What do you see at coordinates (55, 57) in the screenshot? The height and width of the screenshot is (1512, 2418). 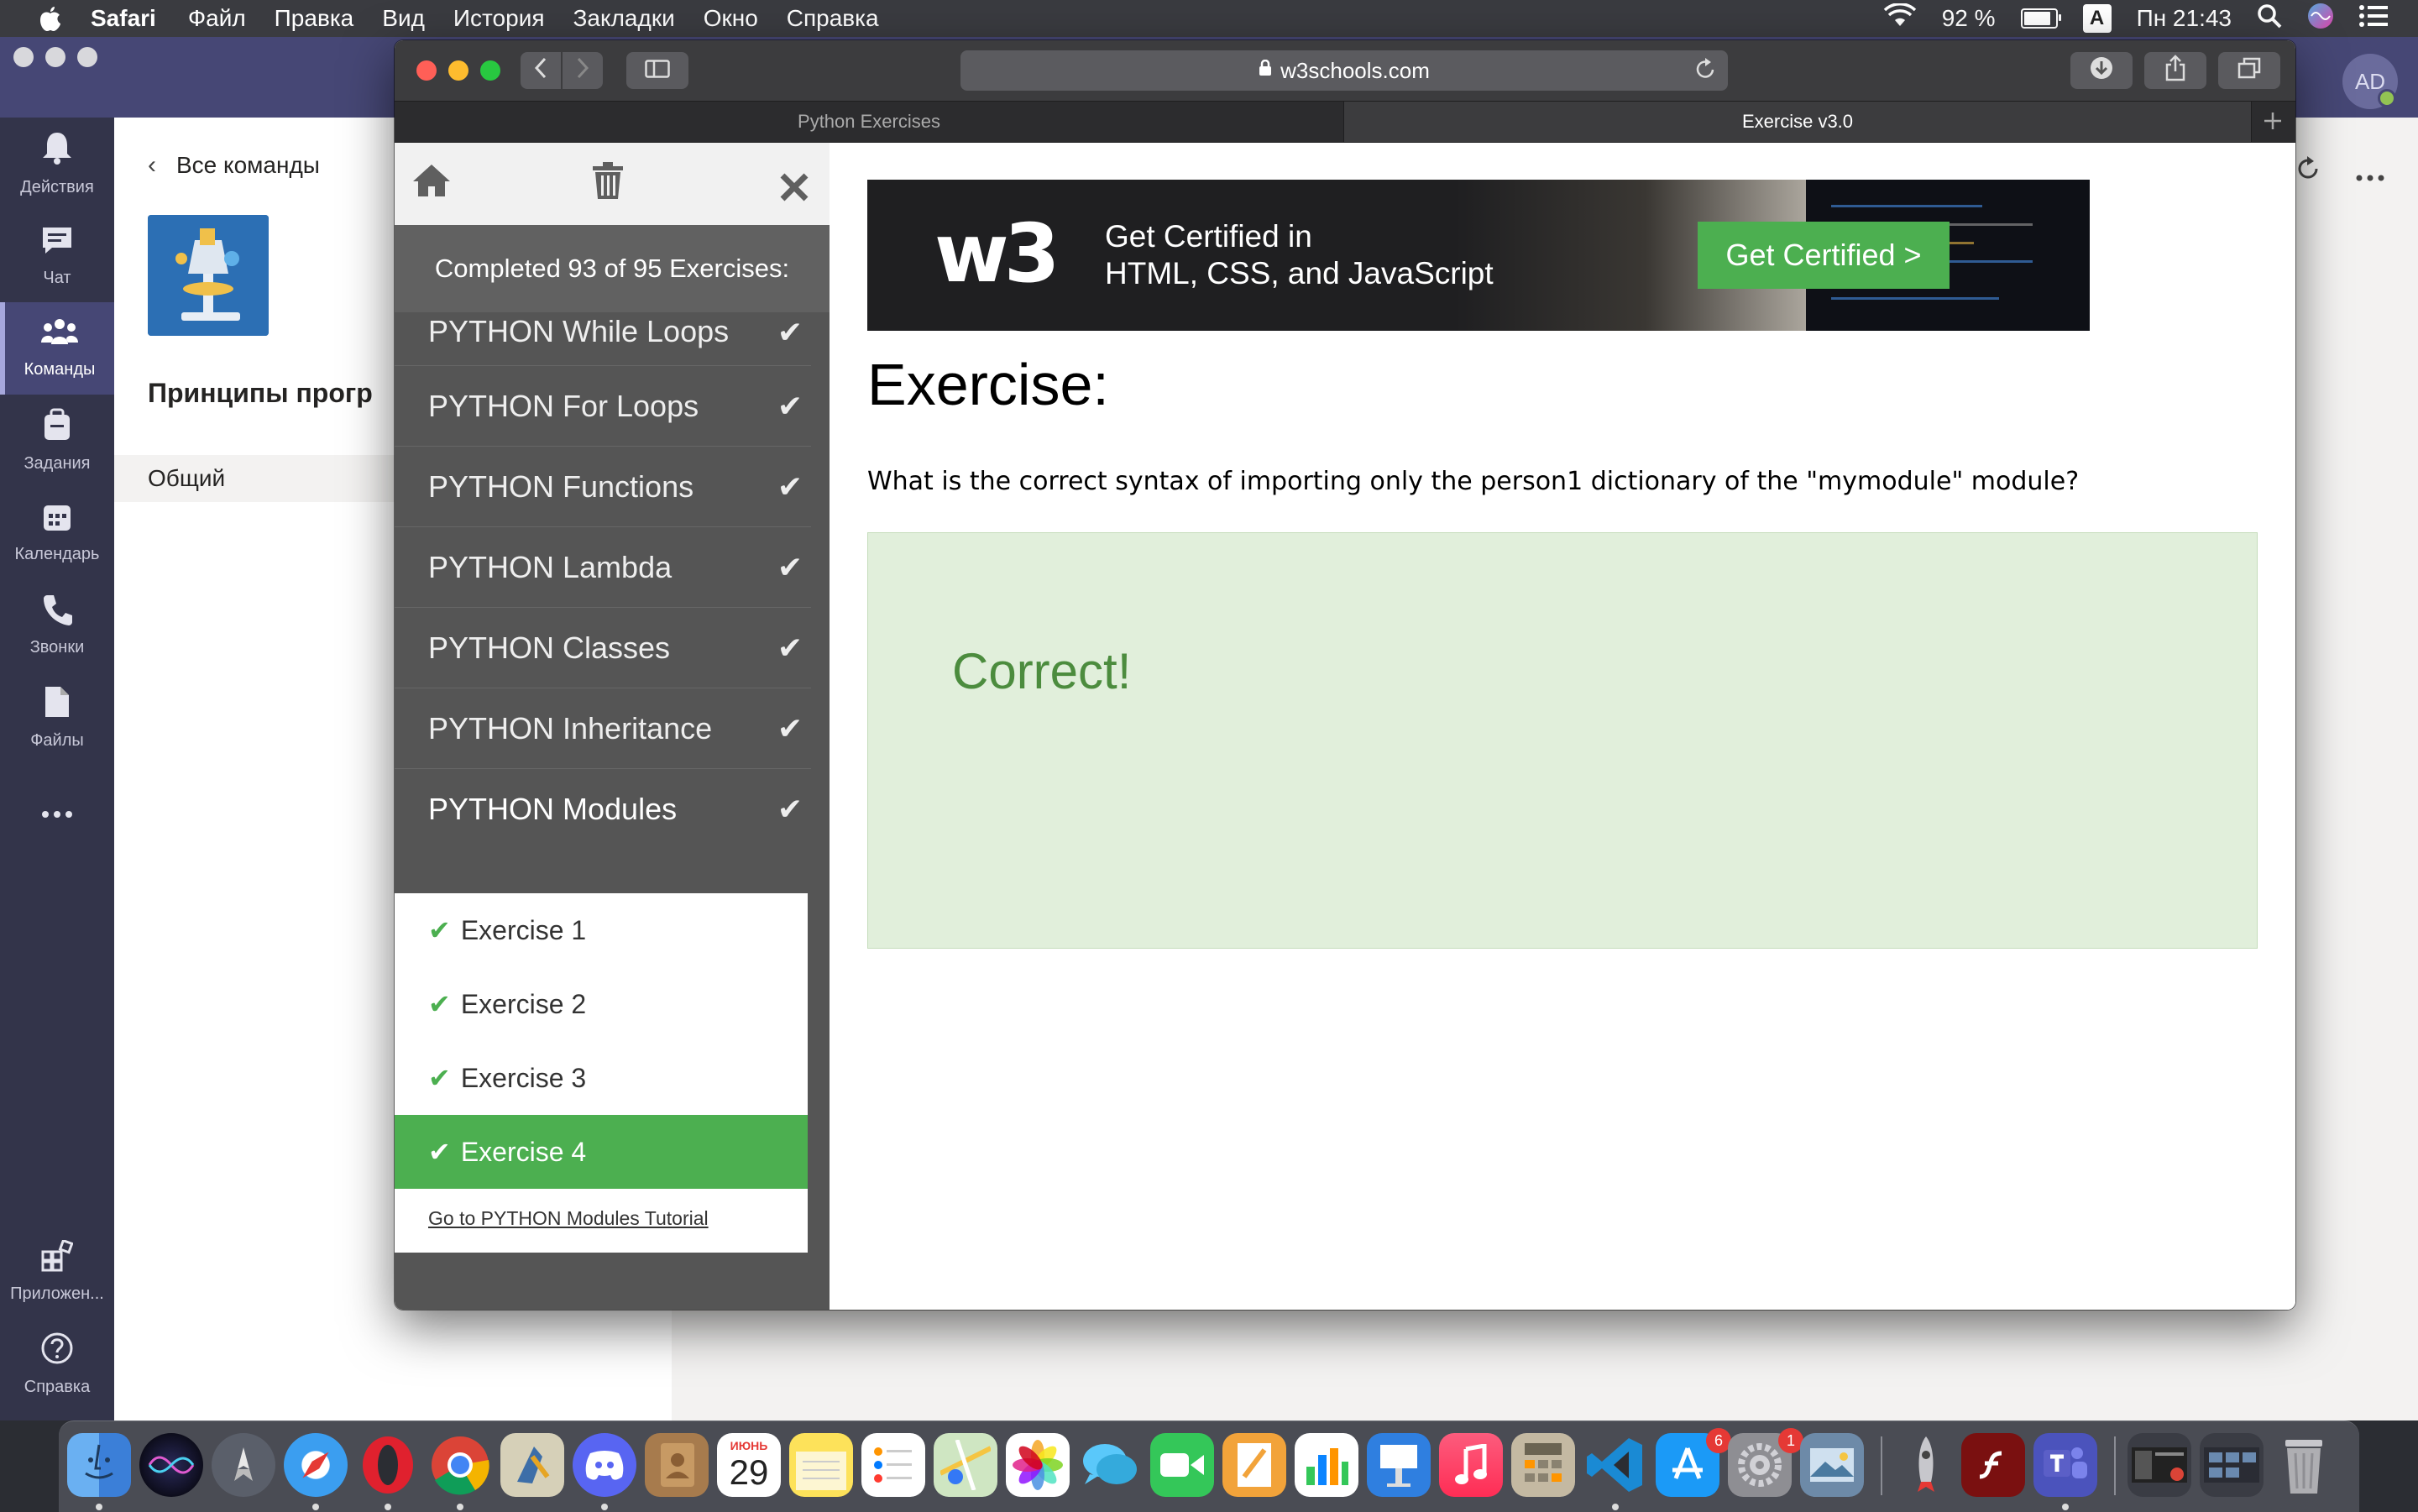 I see `teams-minimize-button` at bounding box center [55, 57].